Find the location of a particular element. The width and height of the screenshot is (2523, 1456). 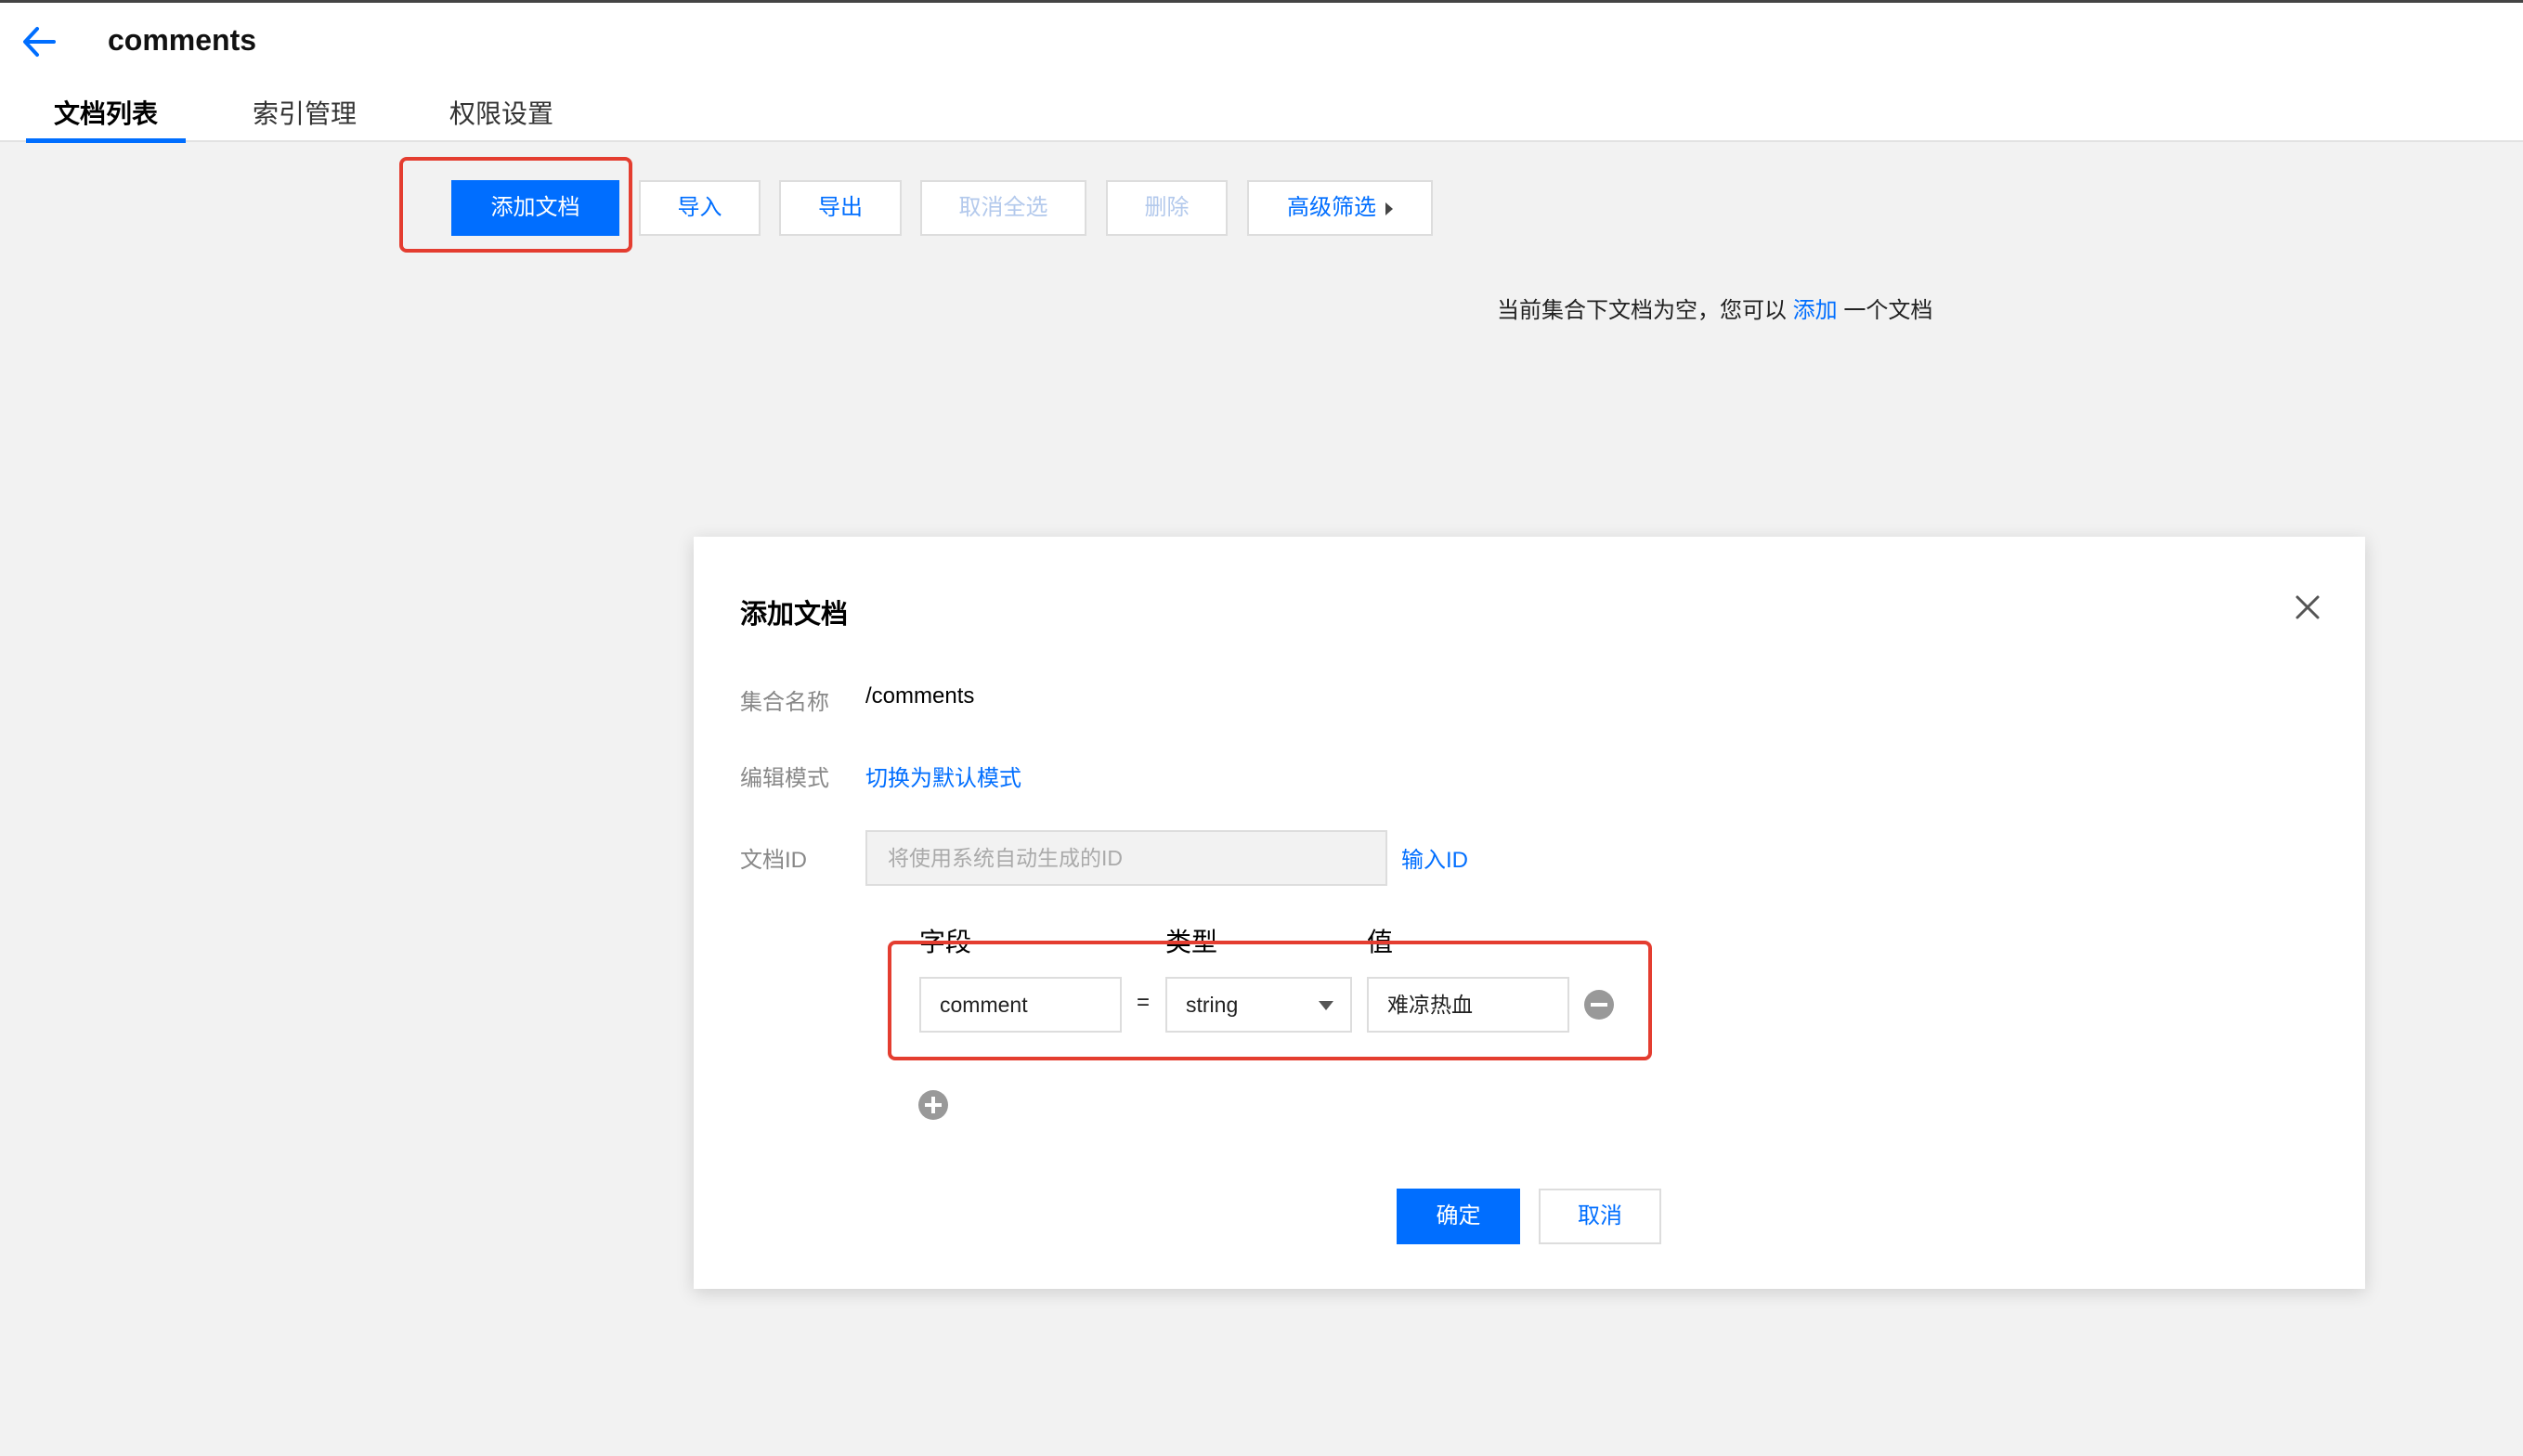

tab-permission-settings: 权限设置 is located at coordinates (501, 119).